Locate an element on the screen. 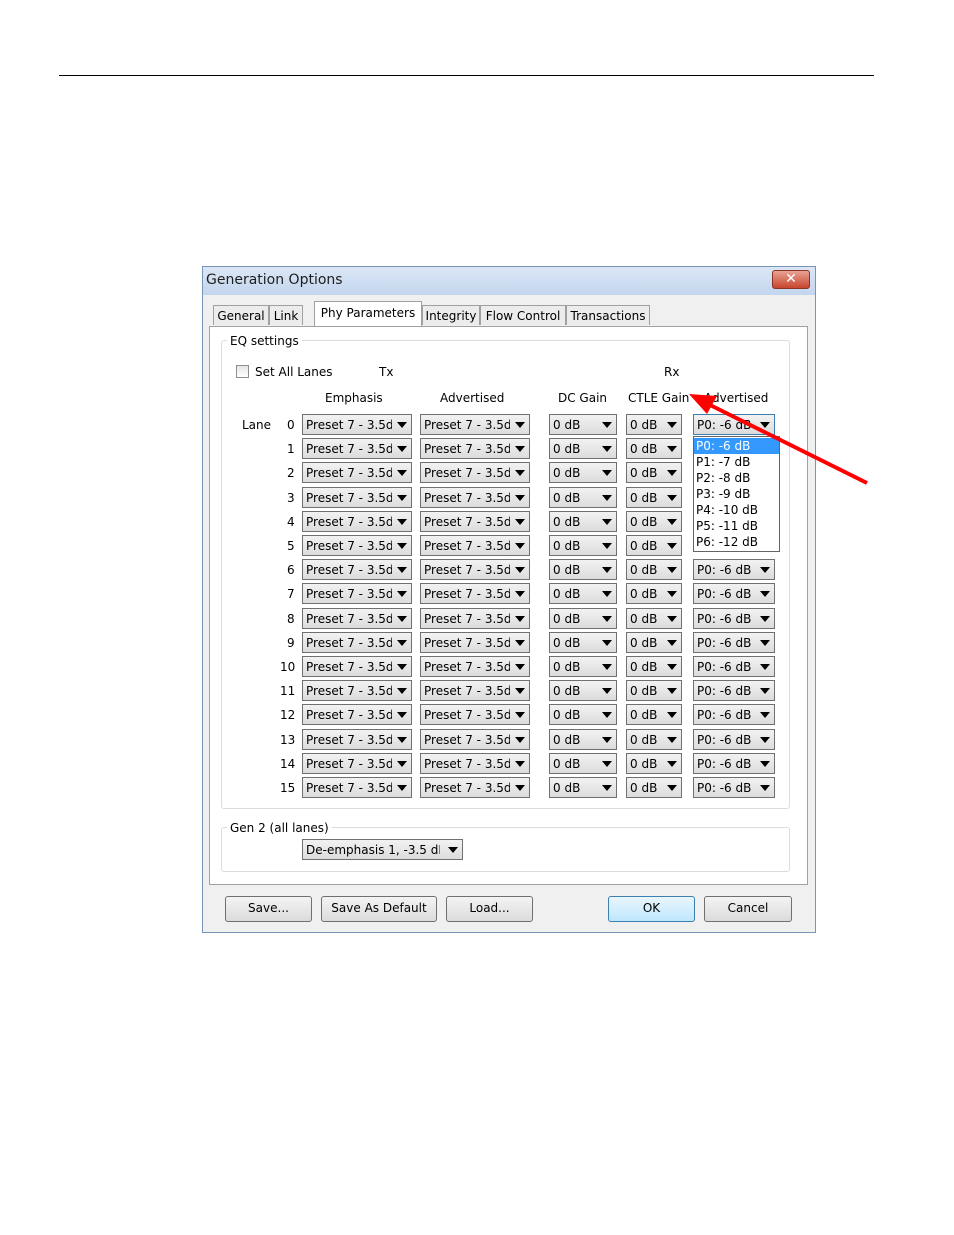  annotation-arrow-icon is located at coordinates (778, 439).